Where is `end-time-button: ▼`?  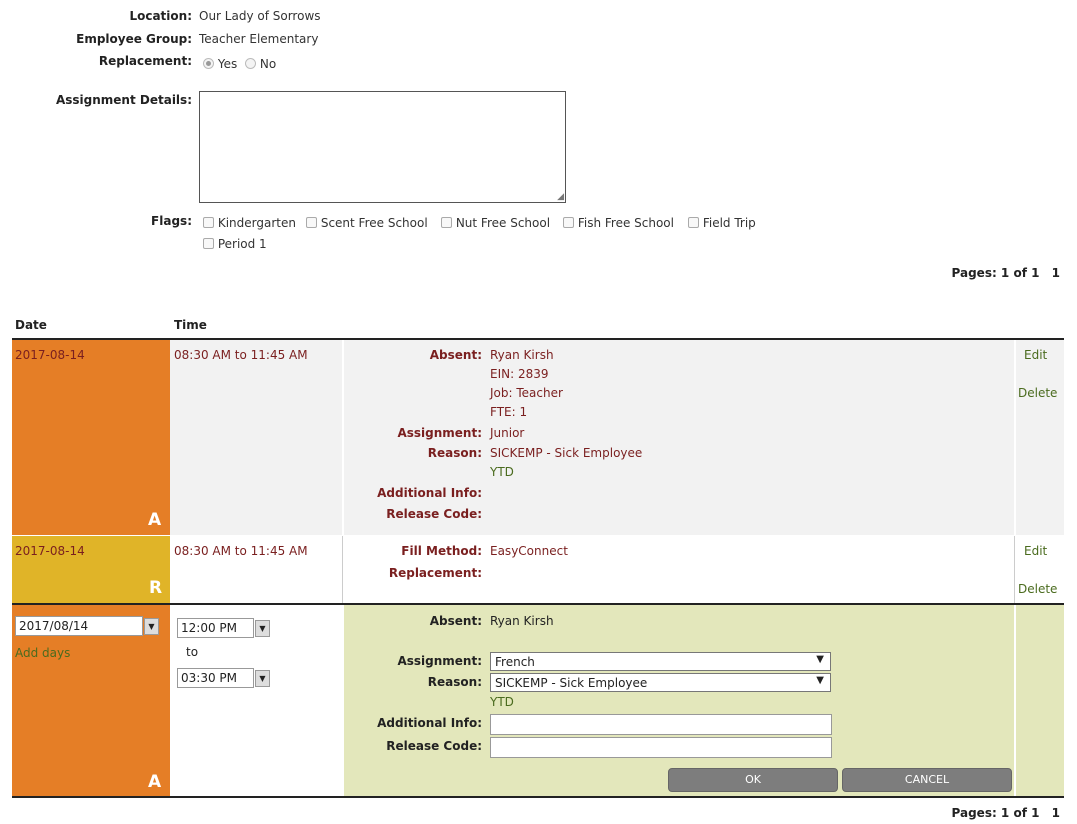
end-time-button: ▼ is located at coordinates (262, 678).